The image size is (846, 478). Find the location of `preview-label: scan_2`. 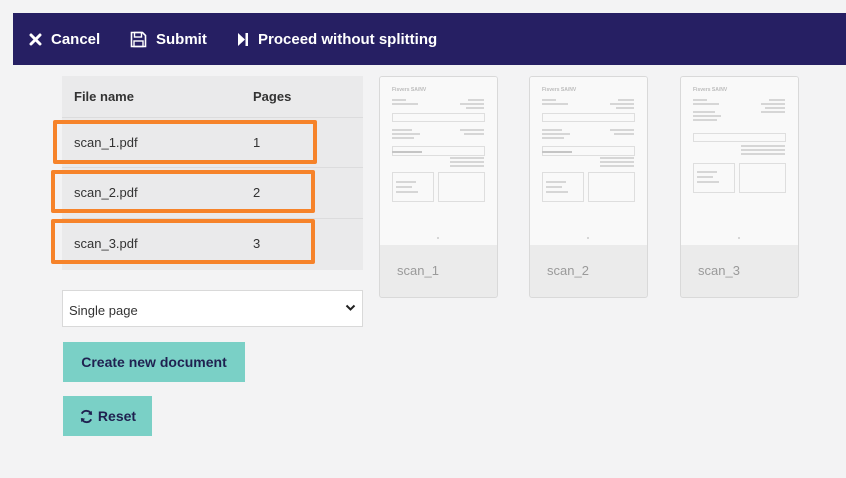

preview-label: scan_2 is located at coordinates (568, 270).